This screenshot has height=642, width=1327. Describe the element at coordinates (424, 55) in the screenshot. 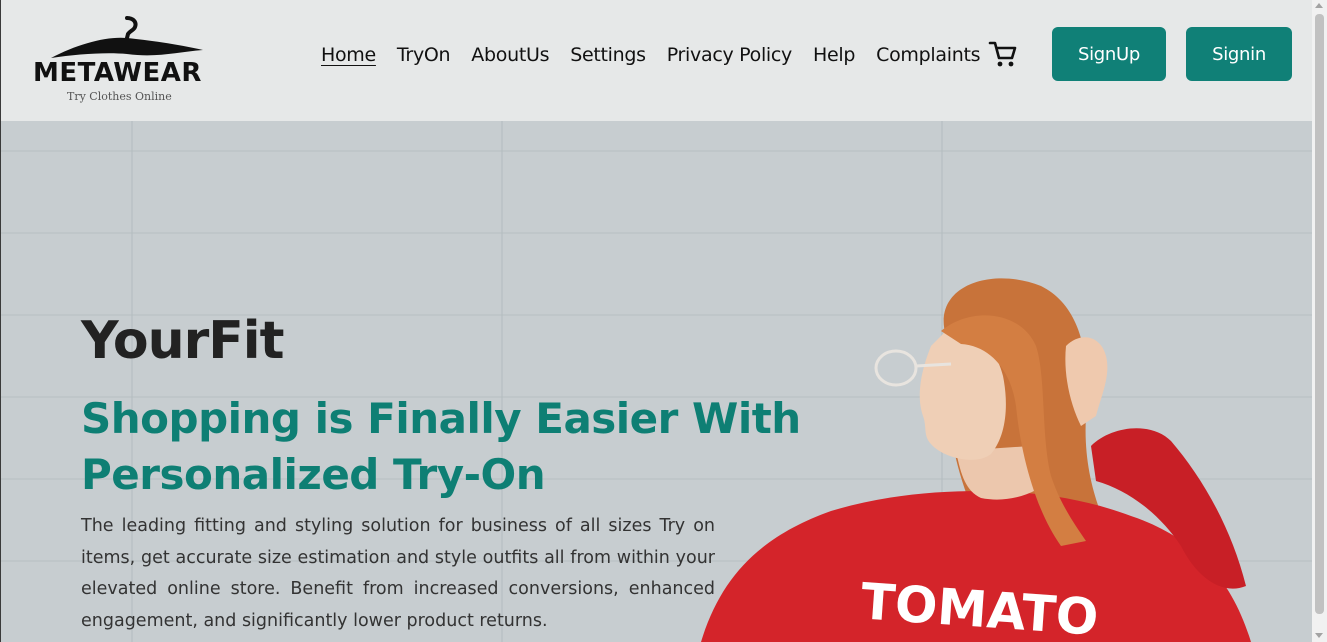

I see `nav-item-tryon: TryOn` at that location.